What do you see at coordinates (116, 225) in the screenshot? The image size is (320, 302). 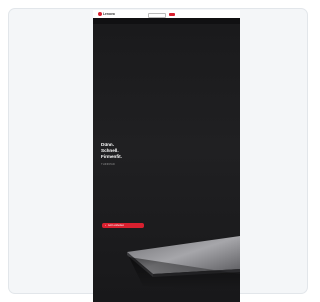 I see `cta-label: Jetzt entdecken` at bounding box center [116, 225].